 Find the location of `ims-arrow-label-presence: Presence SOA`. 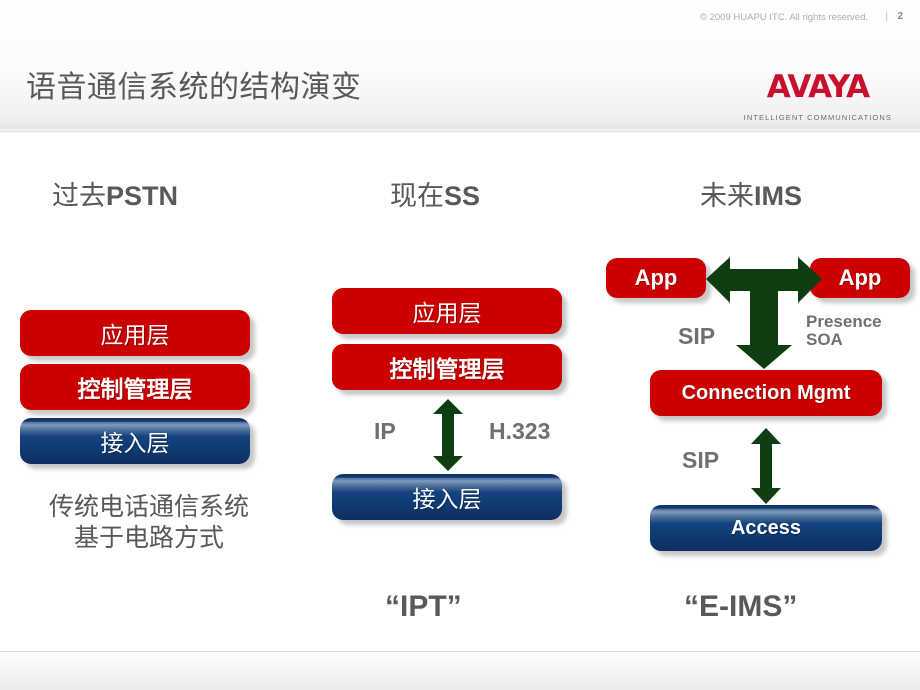

ims-arrow-label-presence: Presence SOA is located at coordinates (844, 331).